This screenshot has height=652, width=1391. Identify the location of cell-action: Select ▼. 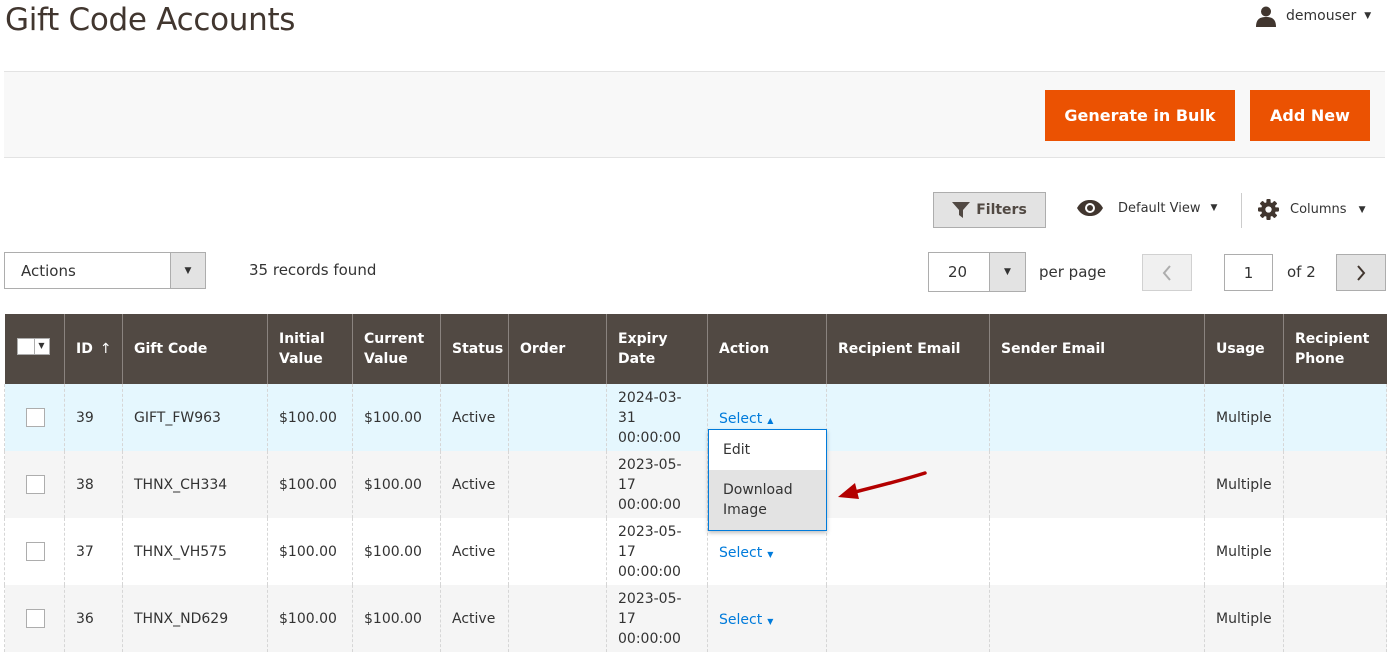
(767, 618).